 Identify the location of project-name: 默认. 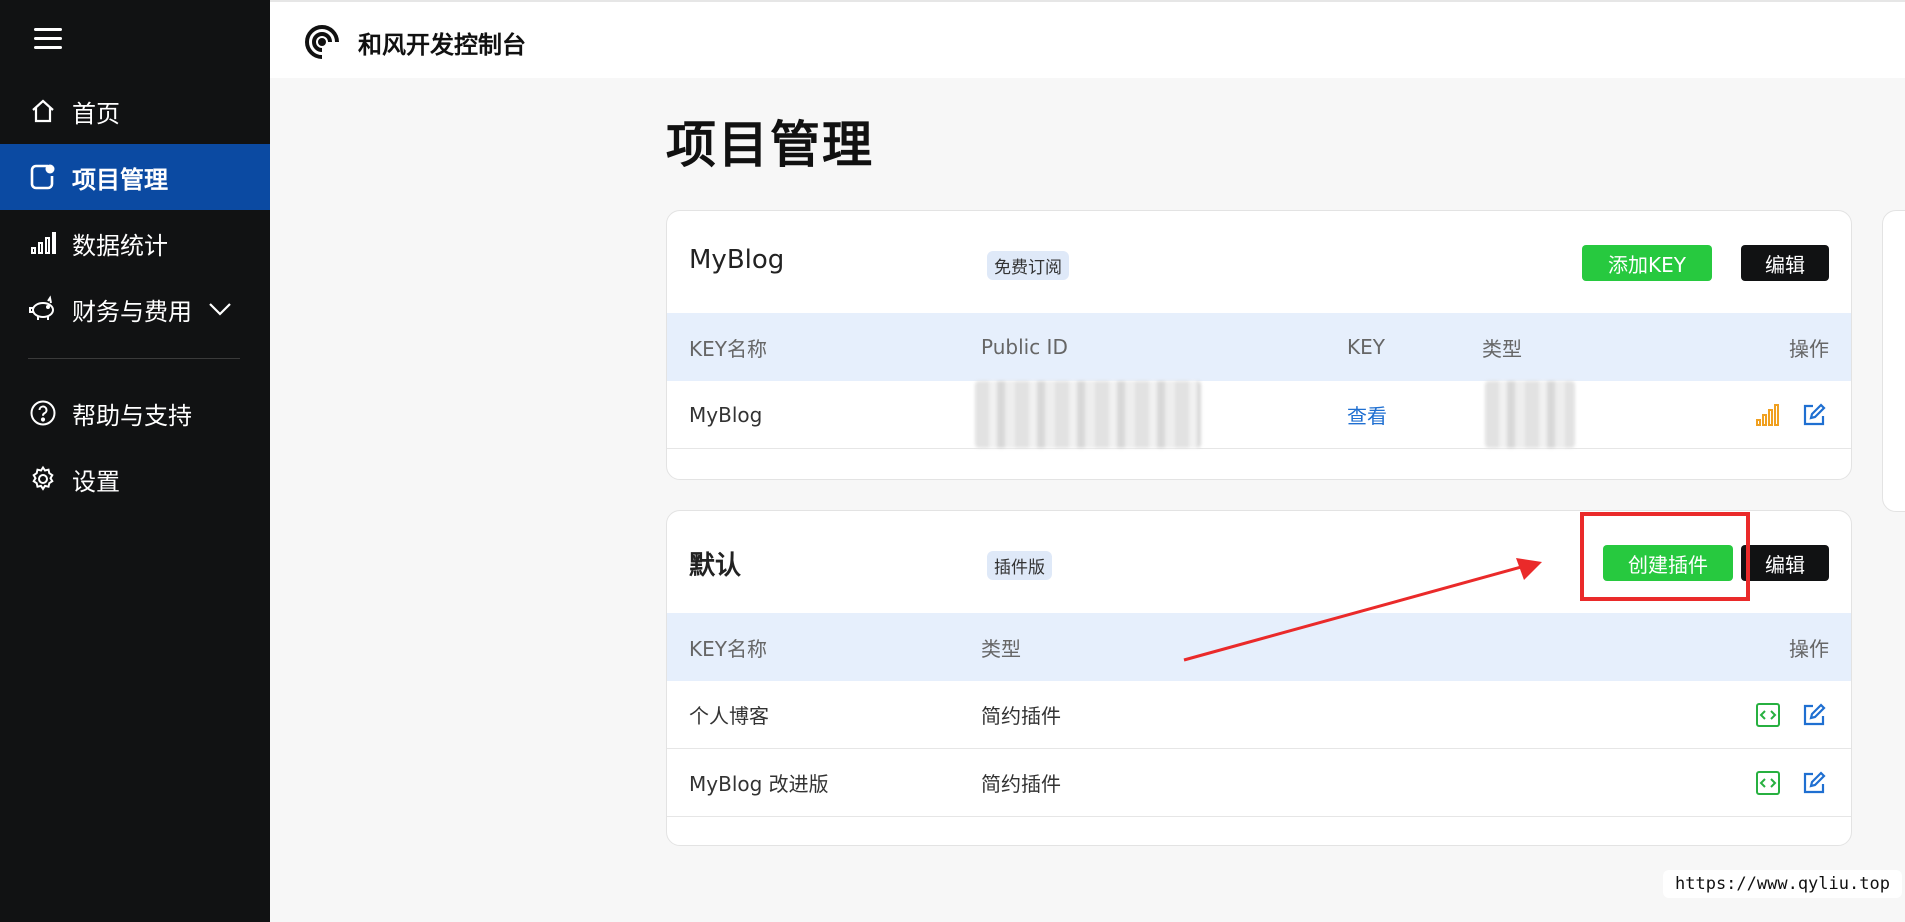
(715, 566).